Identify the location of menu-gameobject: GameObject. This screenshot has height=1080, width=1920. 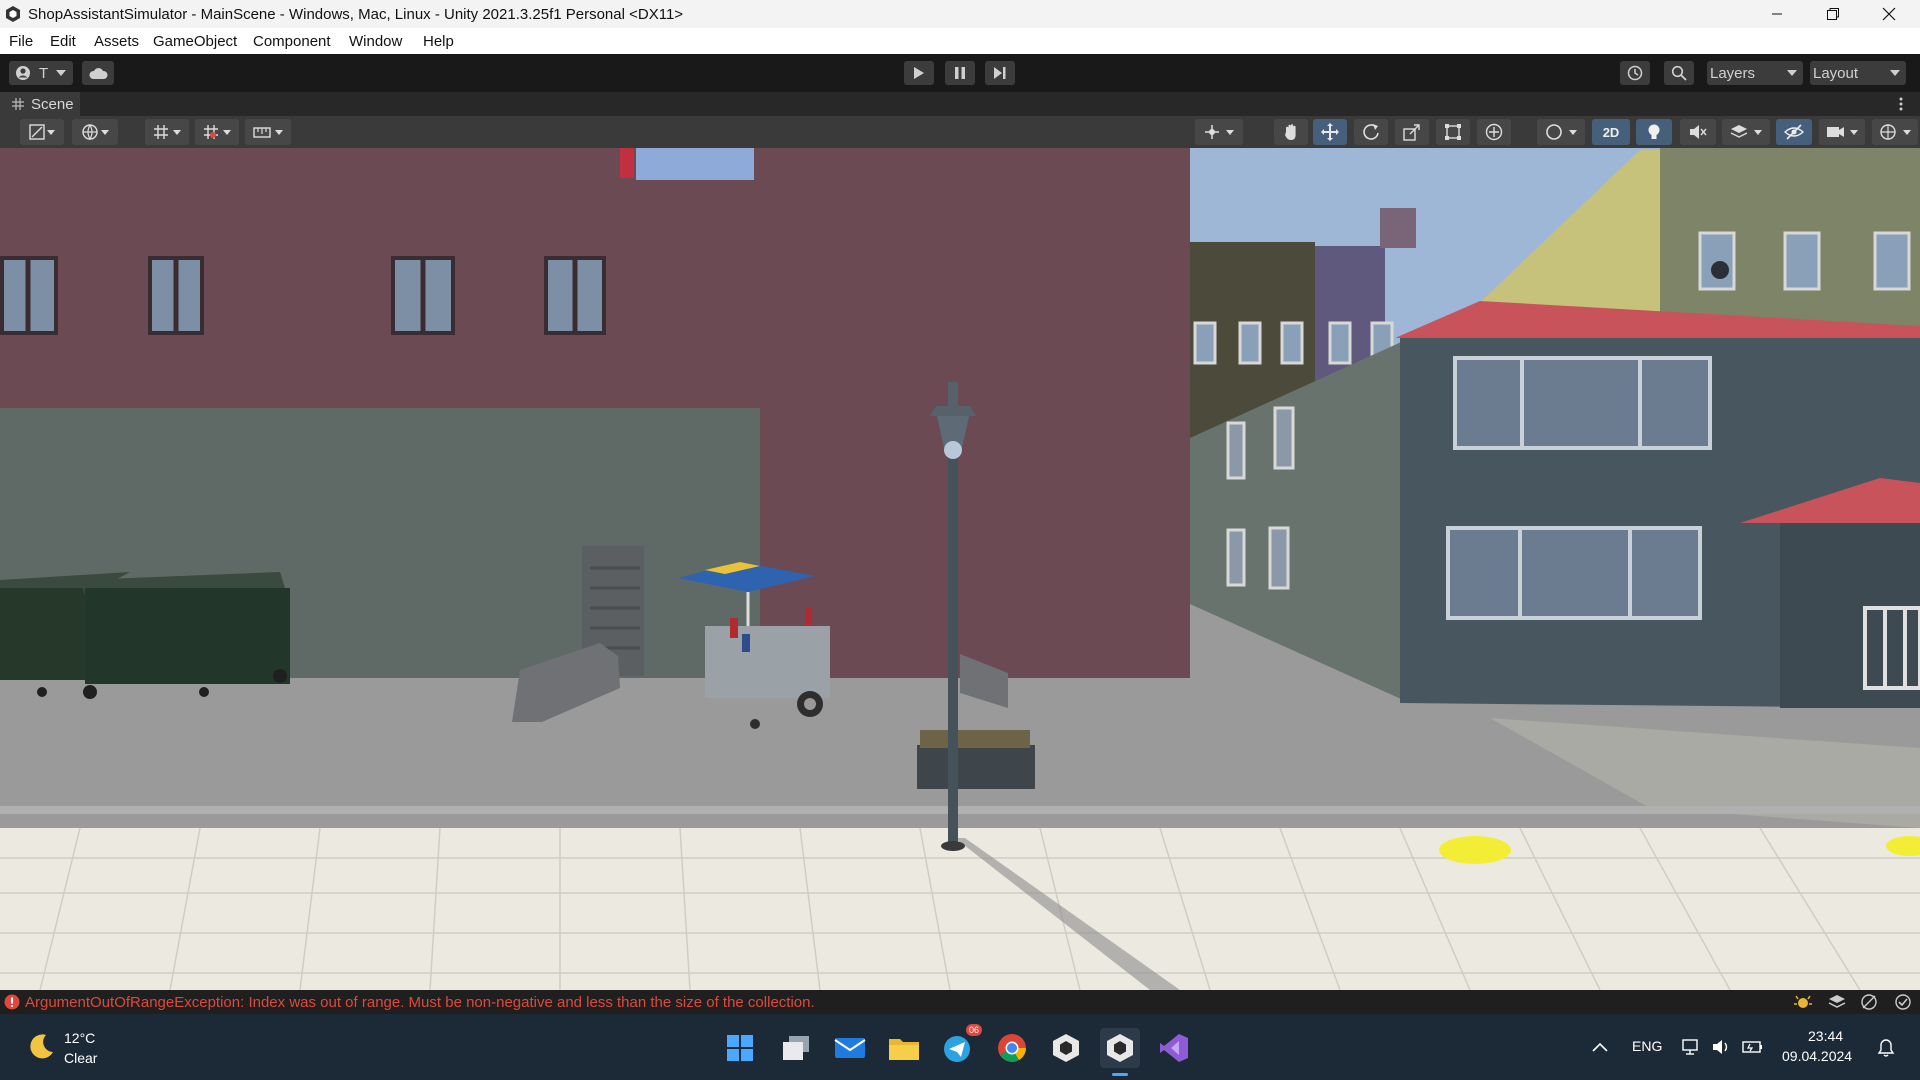
(195, 41).